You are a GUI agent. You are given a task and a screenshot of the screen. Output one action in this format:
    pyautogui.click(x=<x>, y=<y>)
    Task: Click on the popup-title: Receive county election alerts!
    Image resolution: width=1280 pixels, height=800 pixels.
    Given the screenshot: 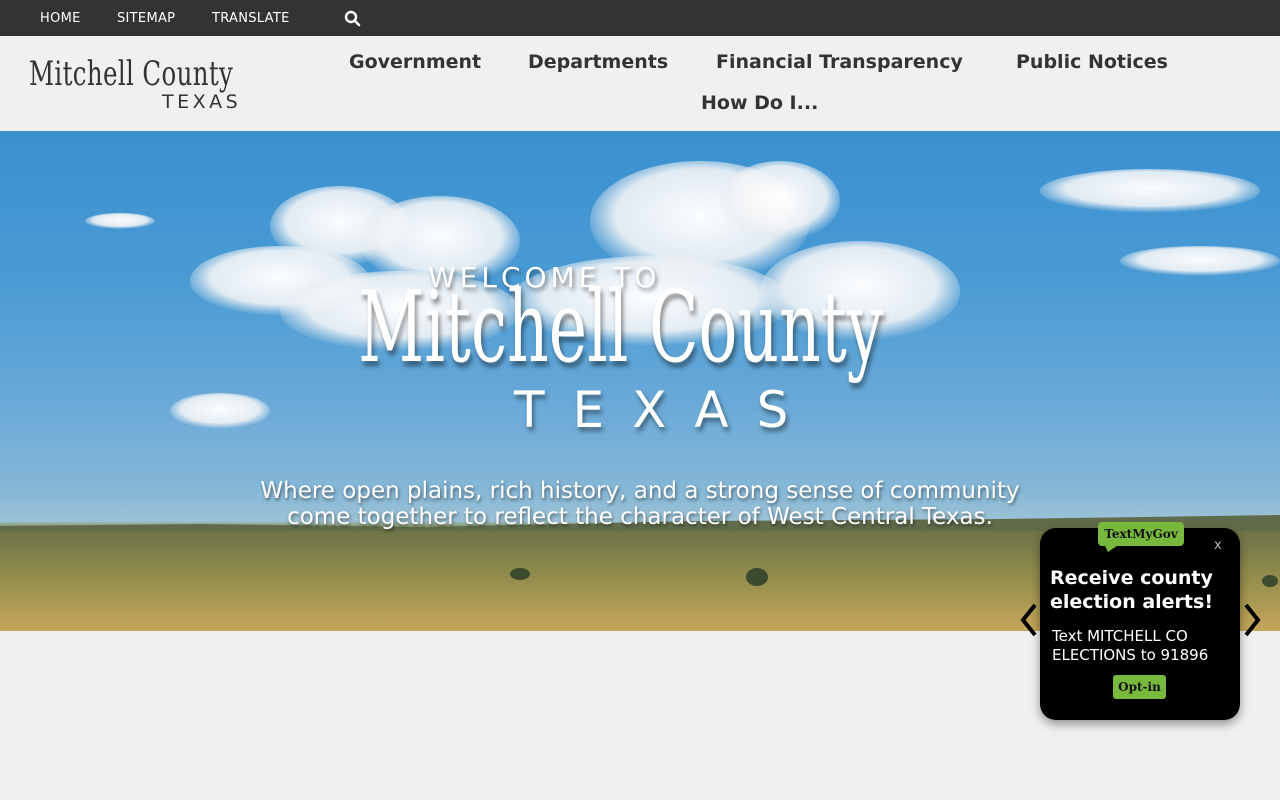 What is the action you would take?
    pyautogui.click(x=1131, y=590)
    